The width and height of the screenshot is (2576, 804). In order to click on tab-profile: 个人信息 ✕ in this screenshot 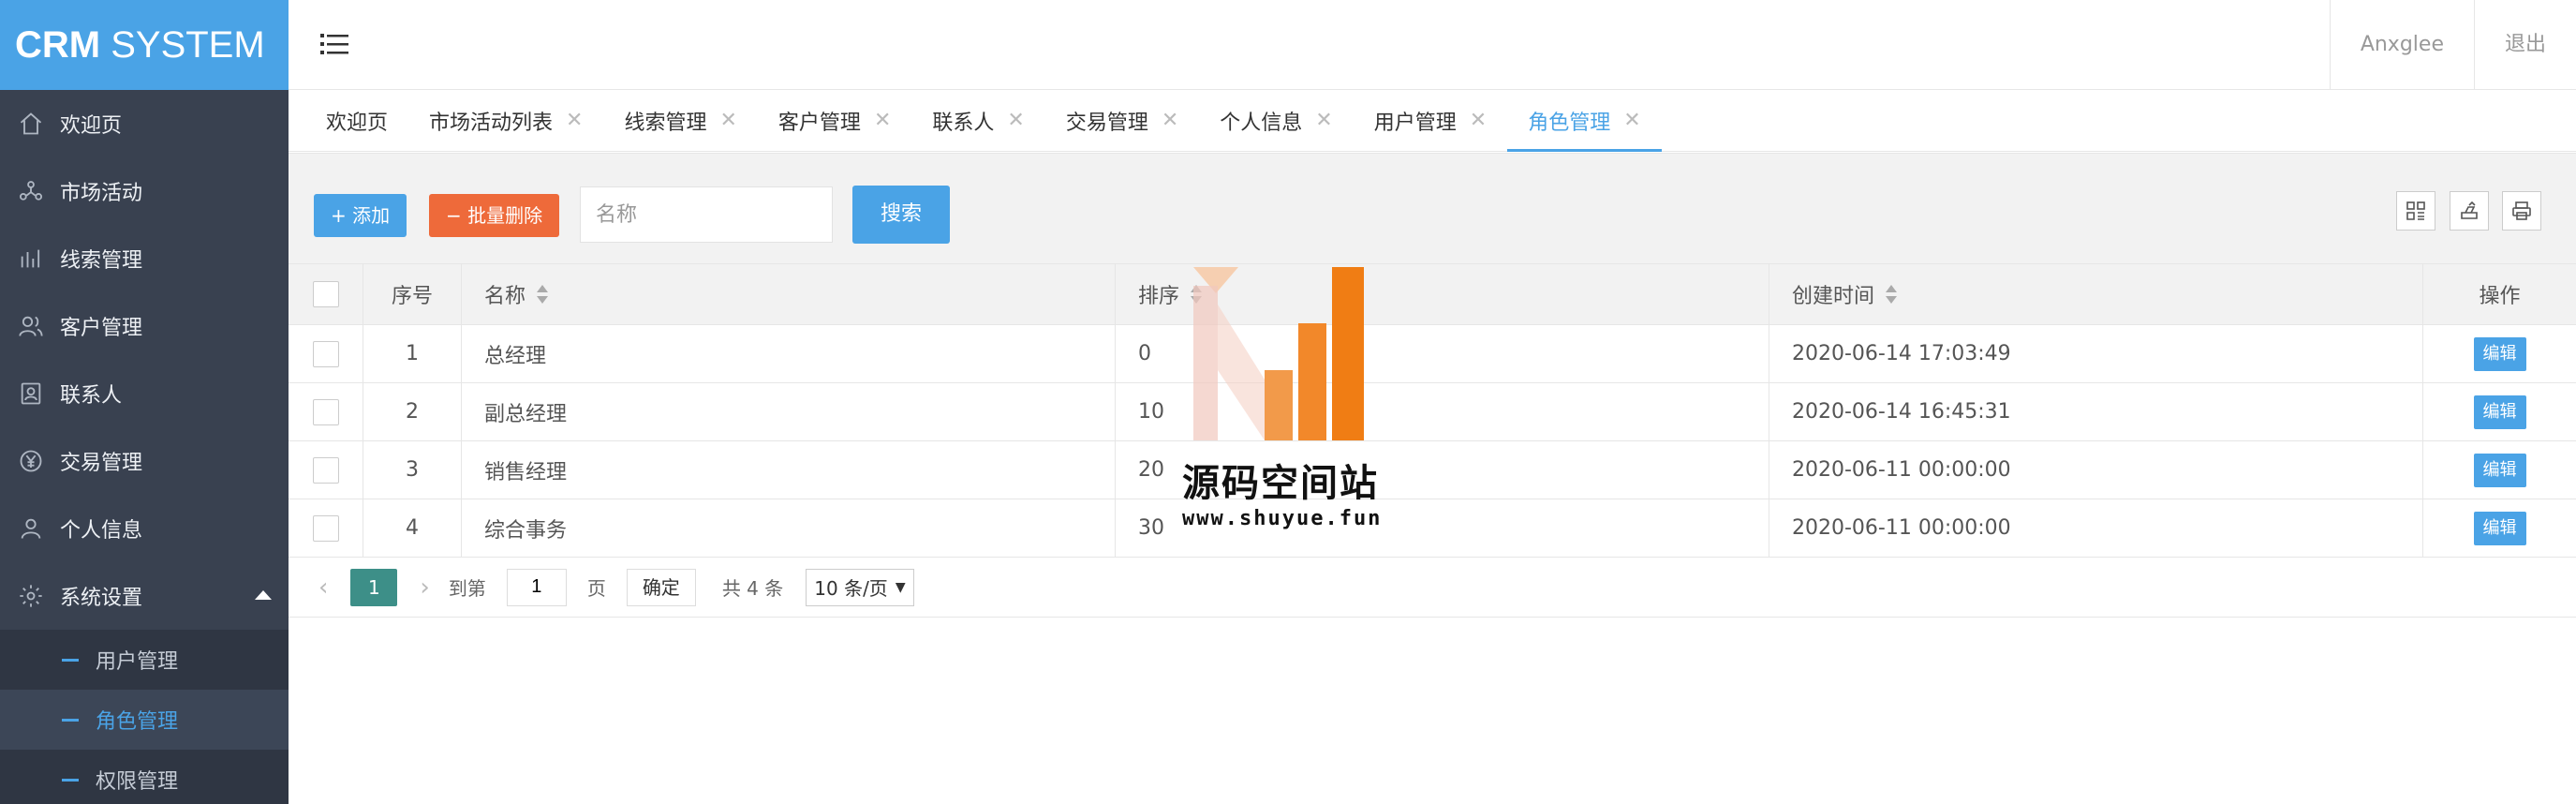, I will do `click(1276, 120)`.